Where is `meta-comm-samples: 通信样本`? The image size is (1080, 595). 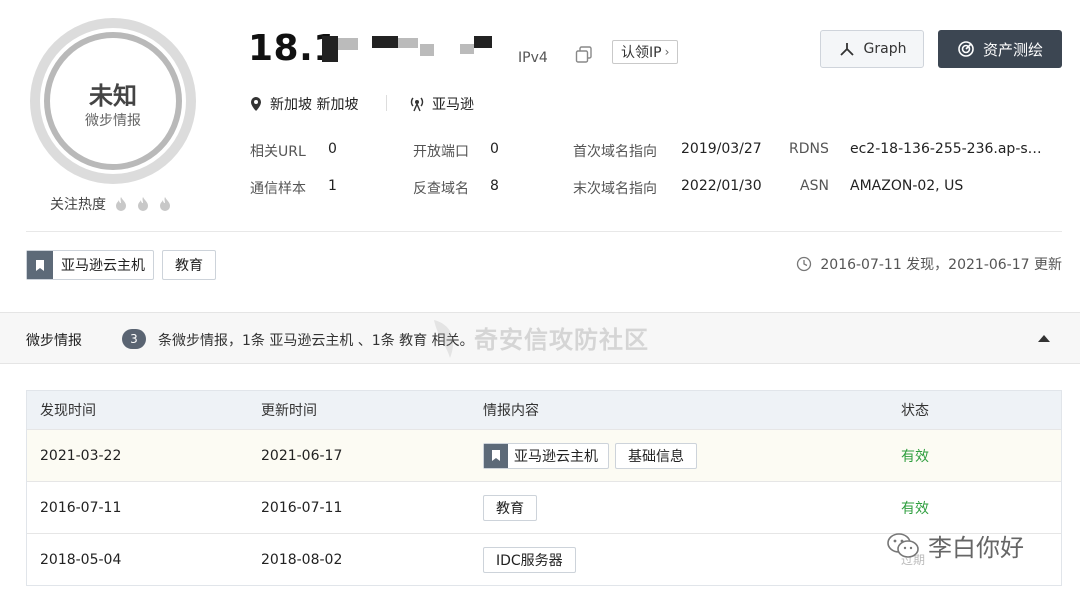
meta-comm-samples: 通信样本 is located at coordinates (278, 188).